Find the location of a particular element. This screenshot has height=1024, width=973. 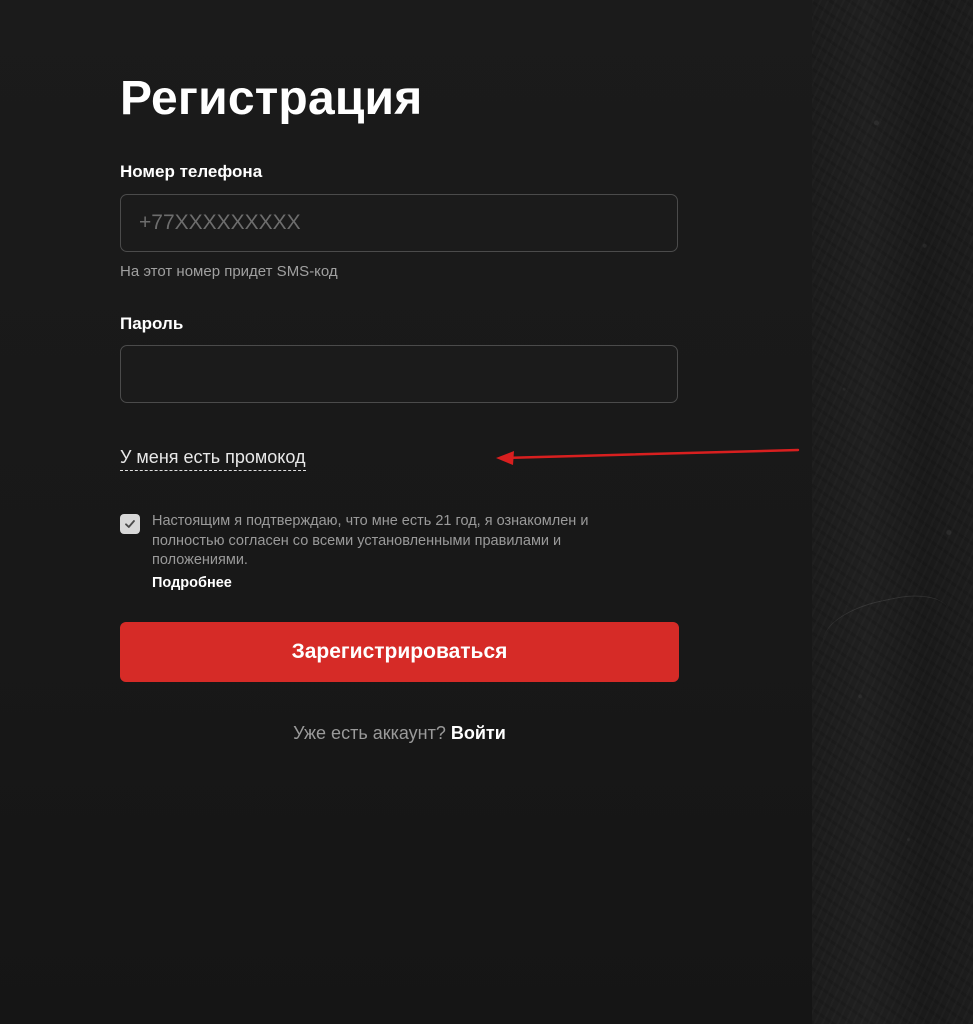

annotation-arrow-line is located at coordinates (651, 454).